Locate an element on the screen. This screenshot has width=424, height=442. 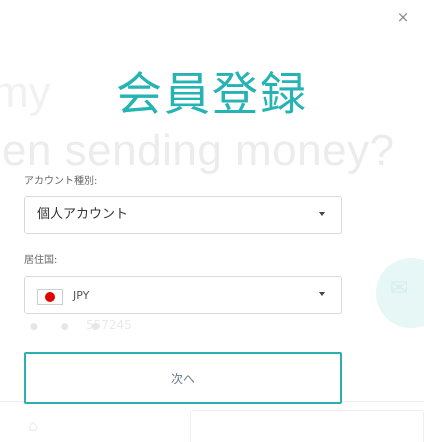
flag-circle is located at coordinates (50, 297).